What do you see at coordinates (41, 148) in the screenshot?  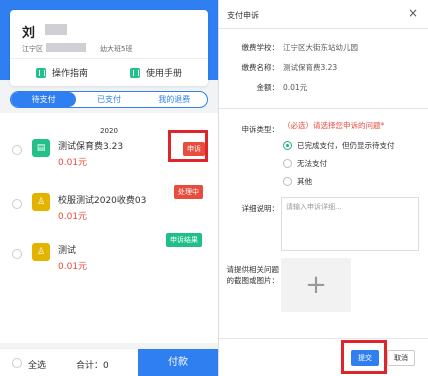 I see `fee-icon: ▤` at bounding box center [41, 148].